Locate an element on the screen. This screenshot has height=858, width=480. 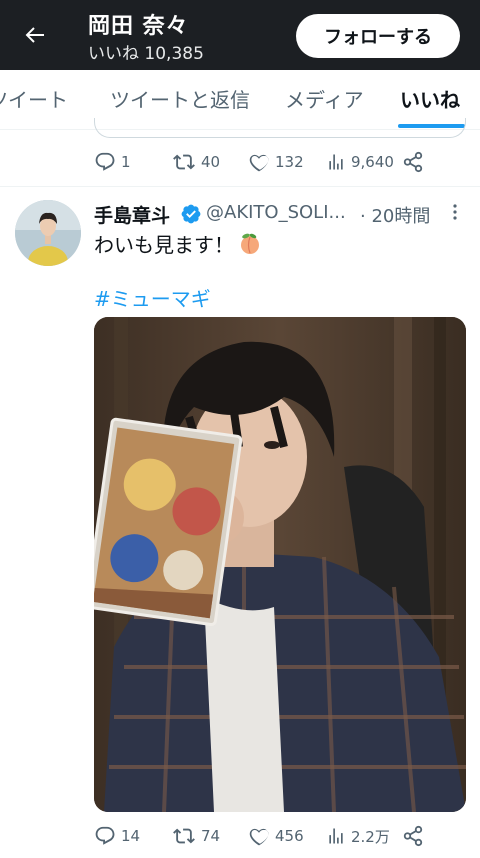
tweet-reply-count: 14 is located at coordinates (131, 836).